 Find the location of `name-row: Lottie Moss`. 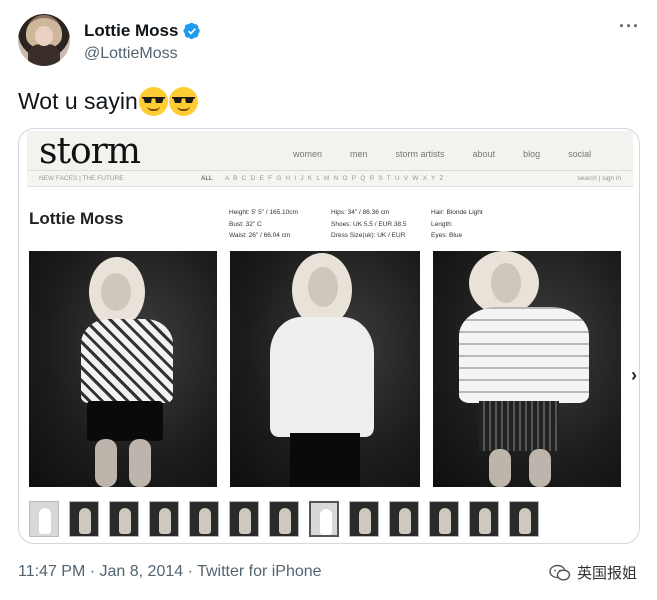

name-row: Lottie Moss is located at coordinates (142, 31).